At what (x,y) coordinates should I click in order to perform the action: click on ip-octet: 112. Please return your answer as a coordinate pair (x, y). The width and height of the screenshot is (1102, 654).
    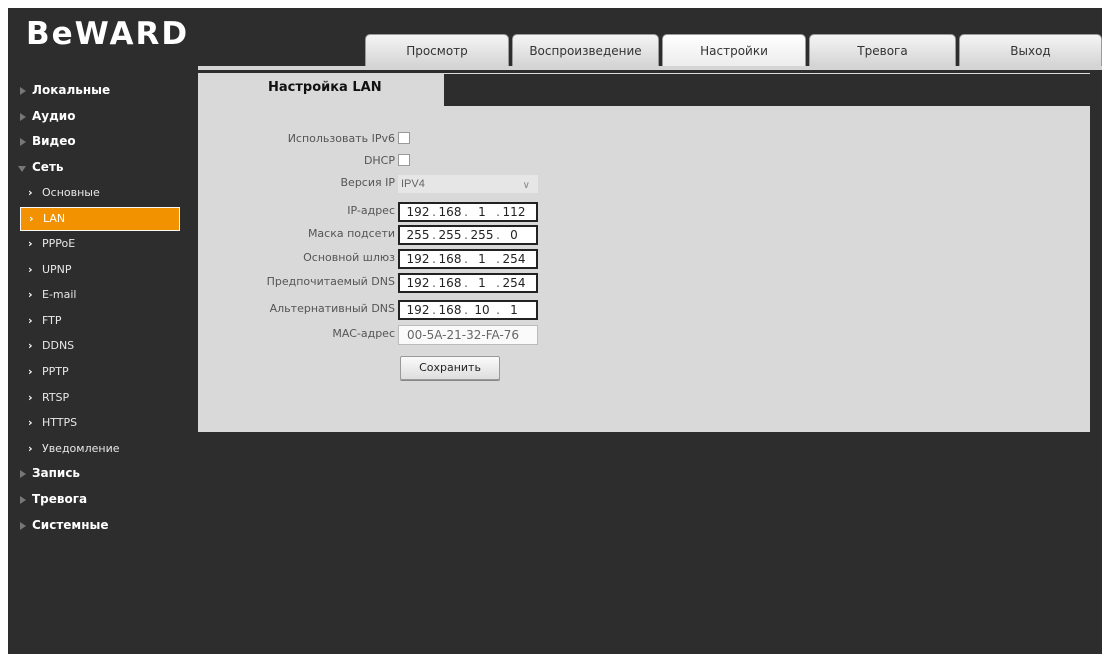
    Looking at the image, I should click on (514, 212).